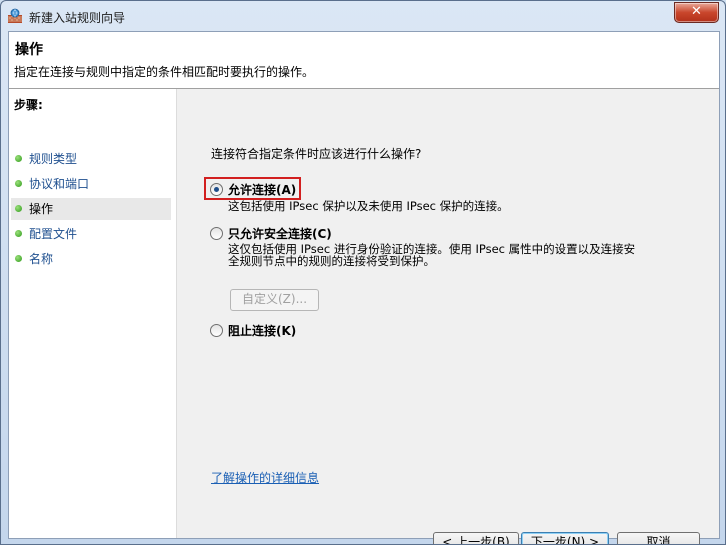 The height and width of the screenshot is (545, 726). I want to click on close-icon: ✕, so click(696, 11).